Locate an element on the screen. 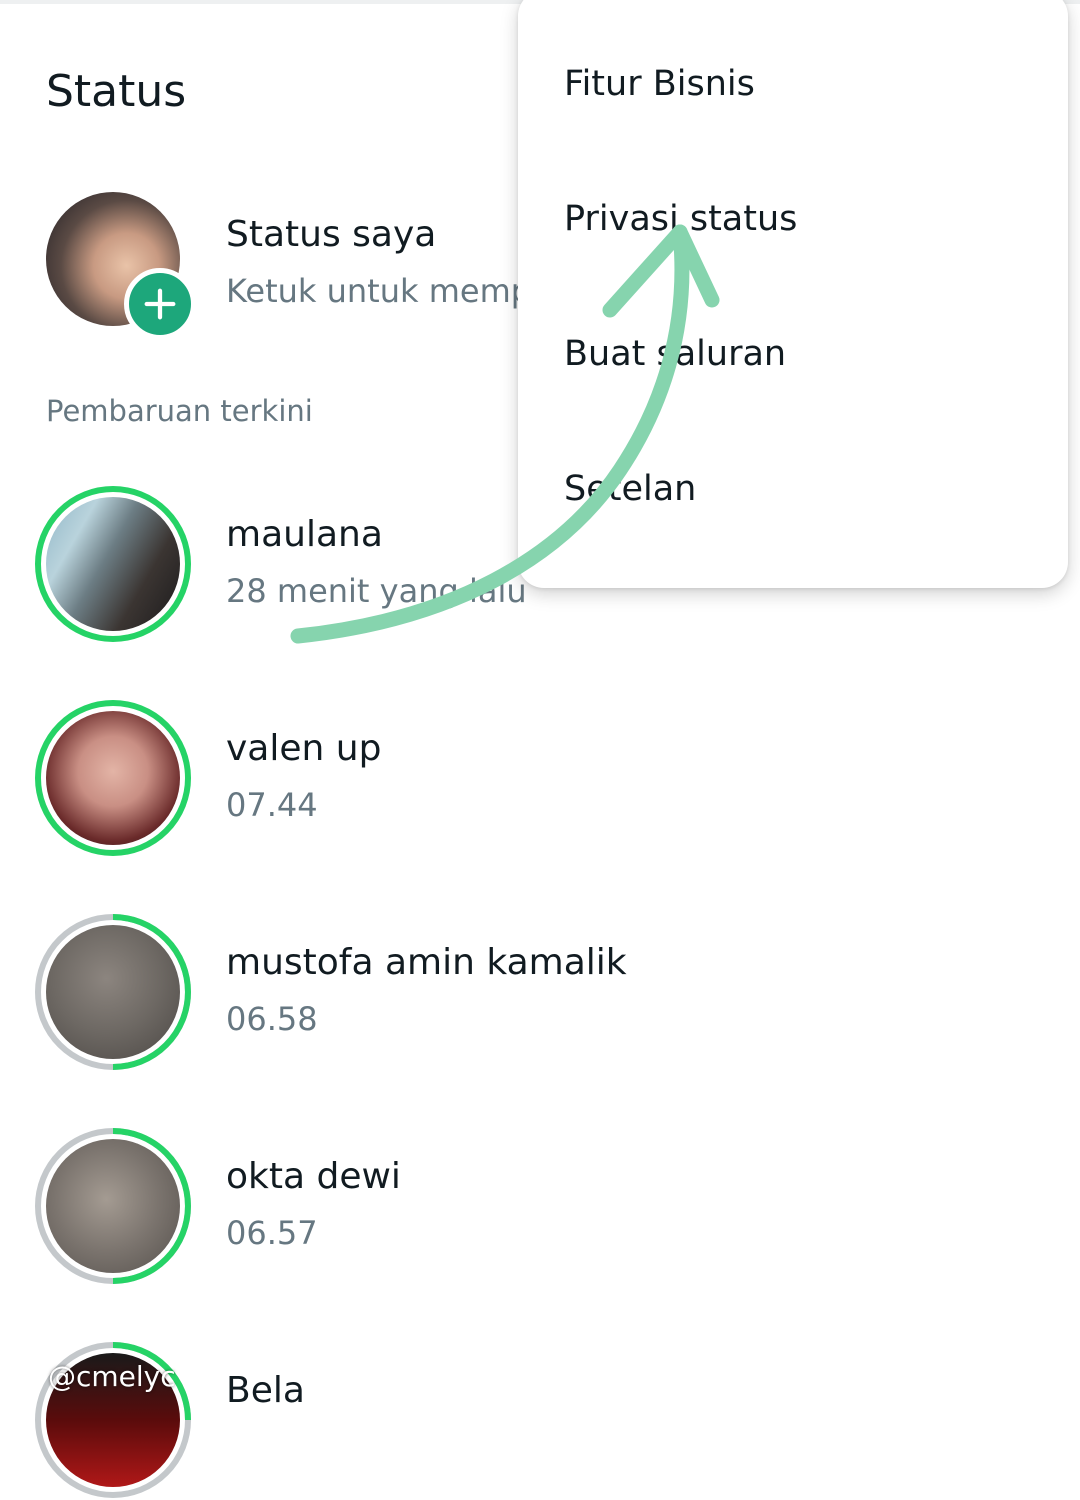 The height and width of the screenshot is (1500, 1080). add-status-icon is located at coordinates (160, 304).